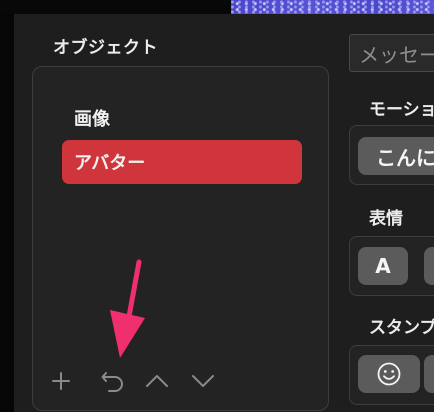 The width and height of the screenshot is (434, 412). I want to click on move-up-button, so click(157, 381).